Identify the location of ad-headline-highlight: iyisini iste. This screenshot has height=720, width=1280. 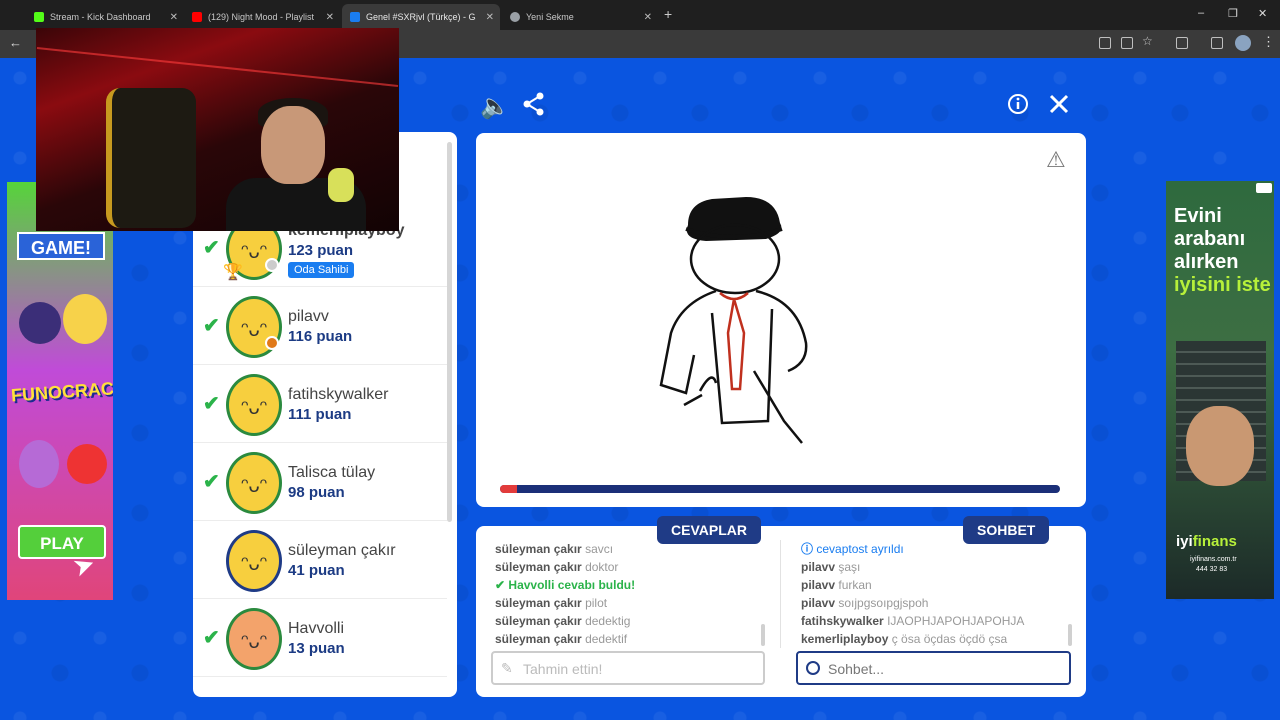
(1222, 285).